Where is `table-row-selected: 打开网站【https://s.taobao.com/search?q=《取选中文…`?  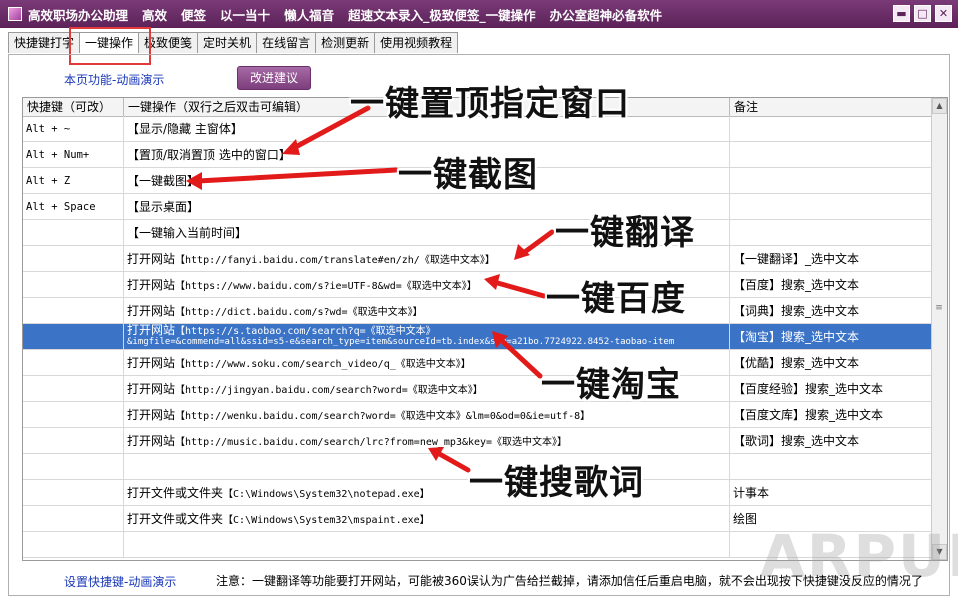
table-row-selected: 打开网站【https://s.taobao.com/search?q=《取选中文… is located at coordinates (478, 337).